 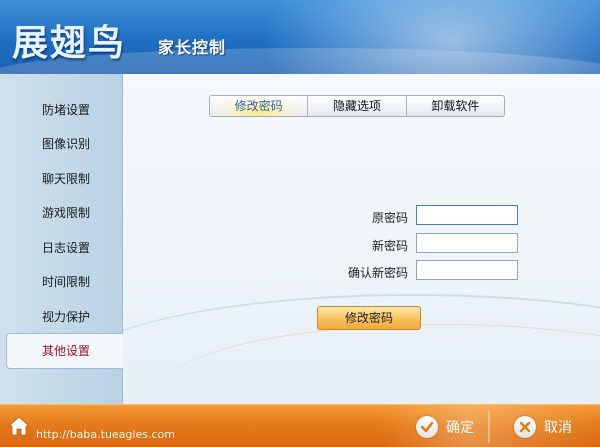 I want to click on sidebar-item-other-settings: 其他设置, so click(x=65, y=351).